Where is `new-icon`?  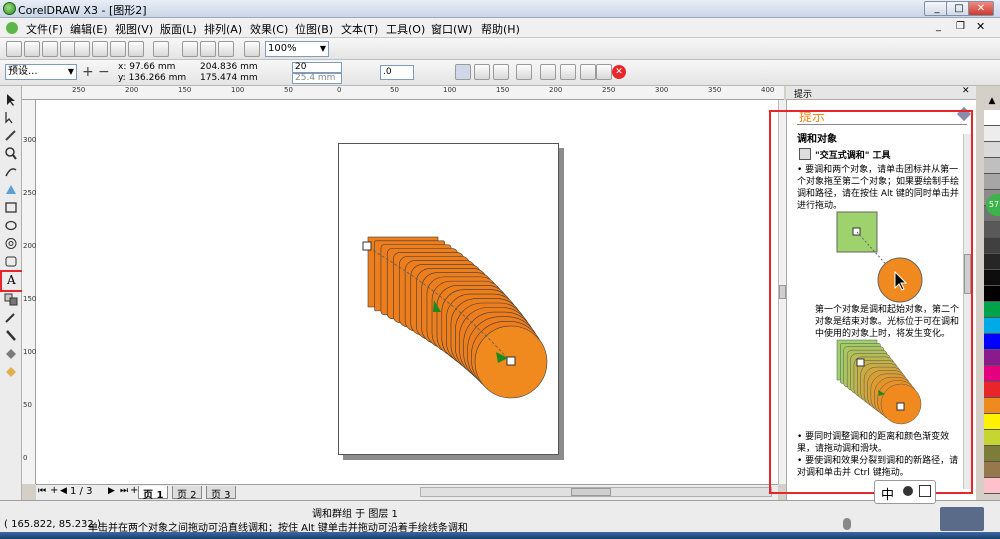
new-icon is located at coordinates (14, 49).